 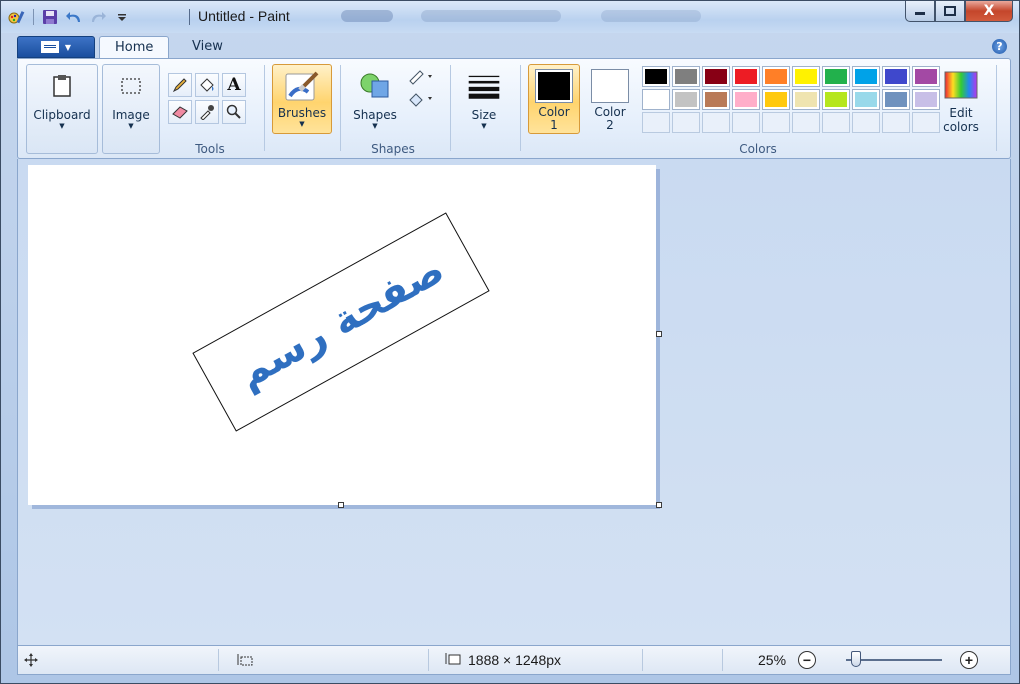 What do you see at coordinates (234, 85) in the screenshot?
I see `text-icon: A` at bounding box center [234, 85].